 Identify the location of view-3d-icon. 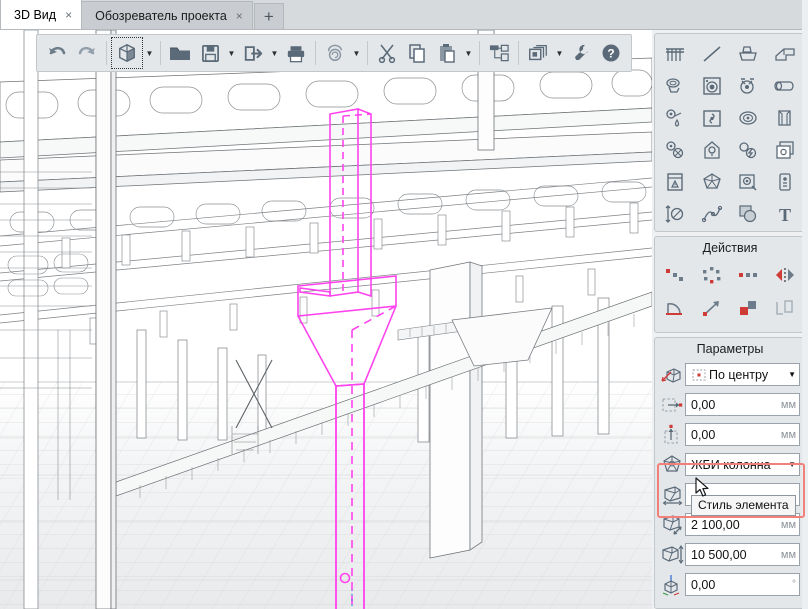
(127, 53).